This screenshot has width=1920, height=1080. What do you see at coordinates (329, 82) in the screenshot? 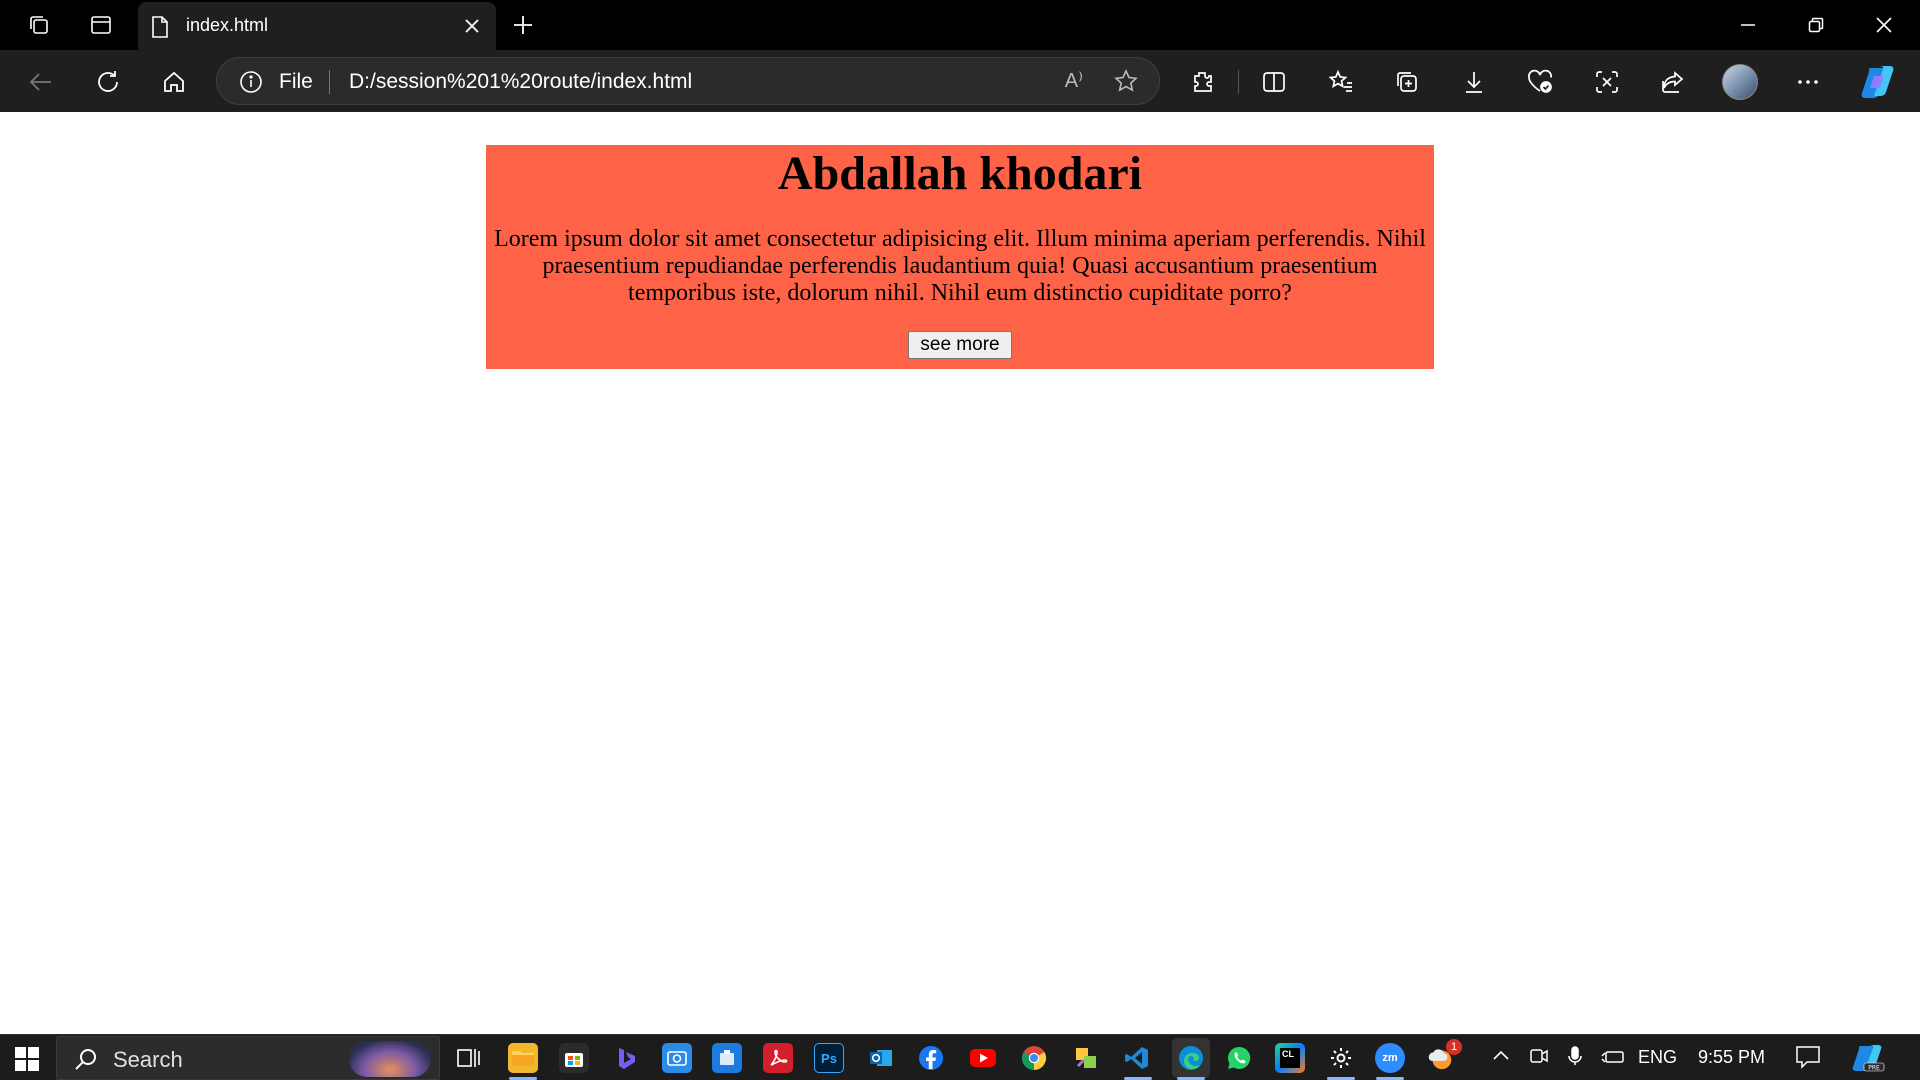
I see `address-separator` at bounding box center [329, 82].